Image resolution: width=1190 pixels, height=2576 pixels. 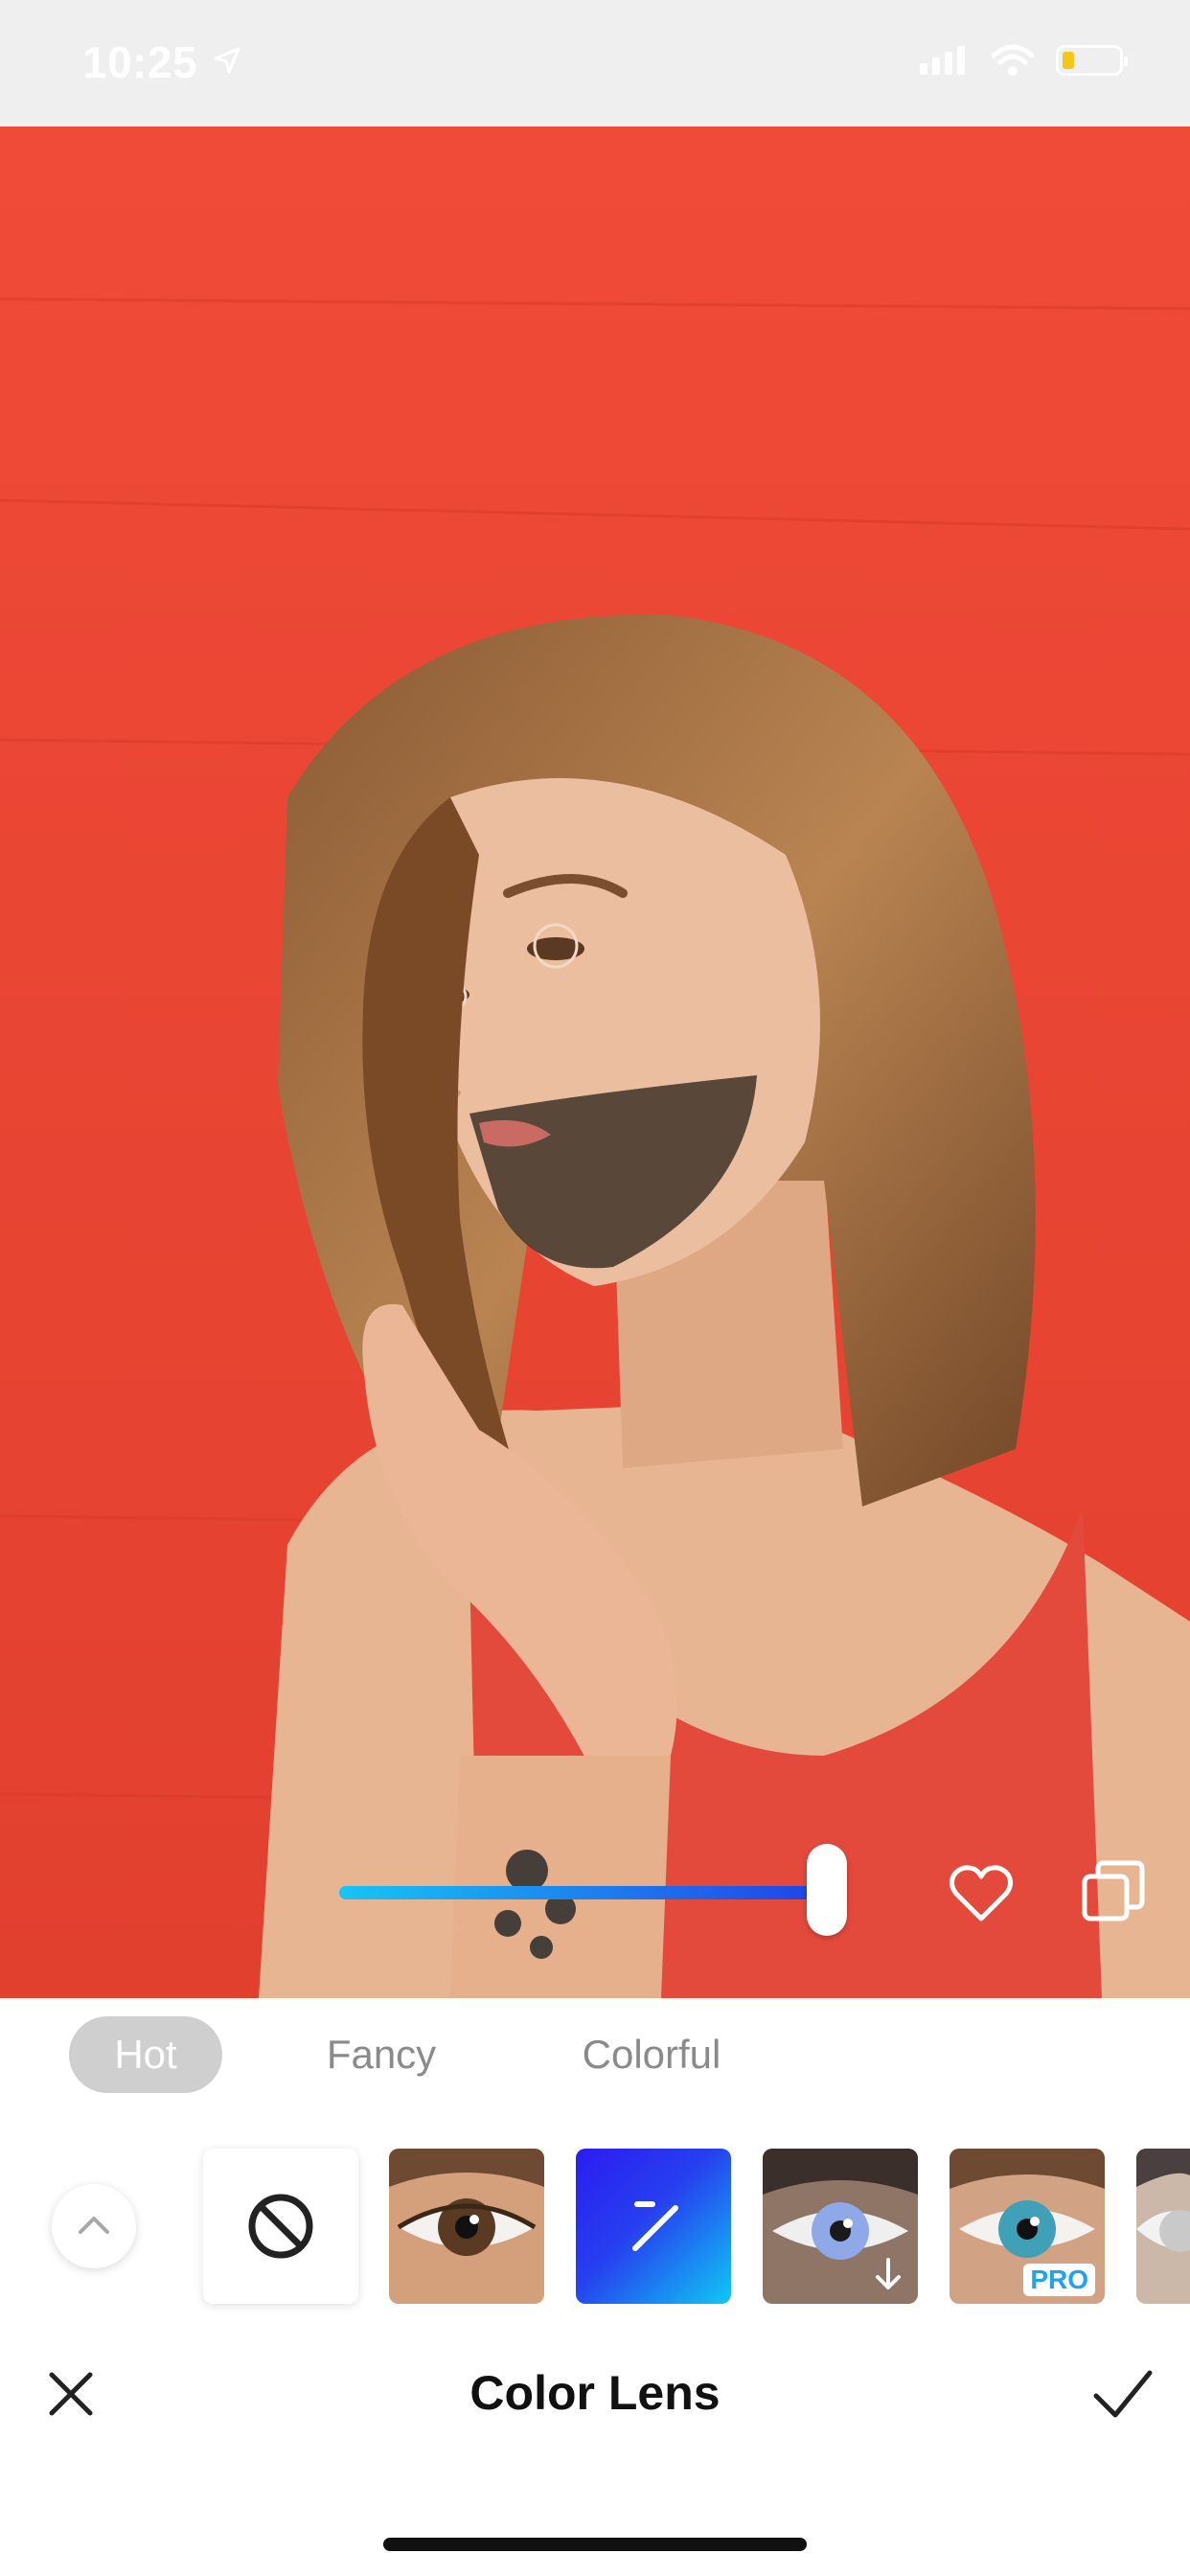 What do you see at coordinates (1013, 60) in the screenshot?
I see `wifi-icon` at bounding box center [1013, 60].